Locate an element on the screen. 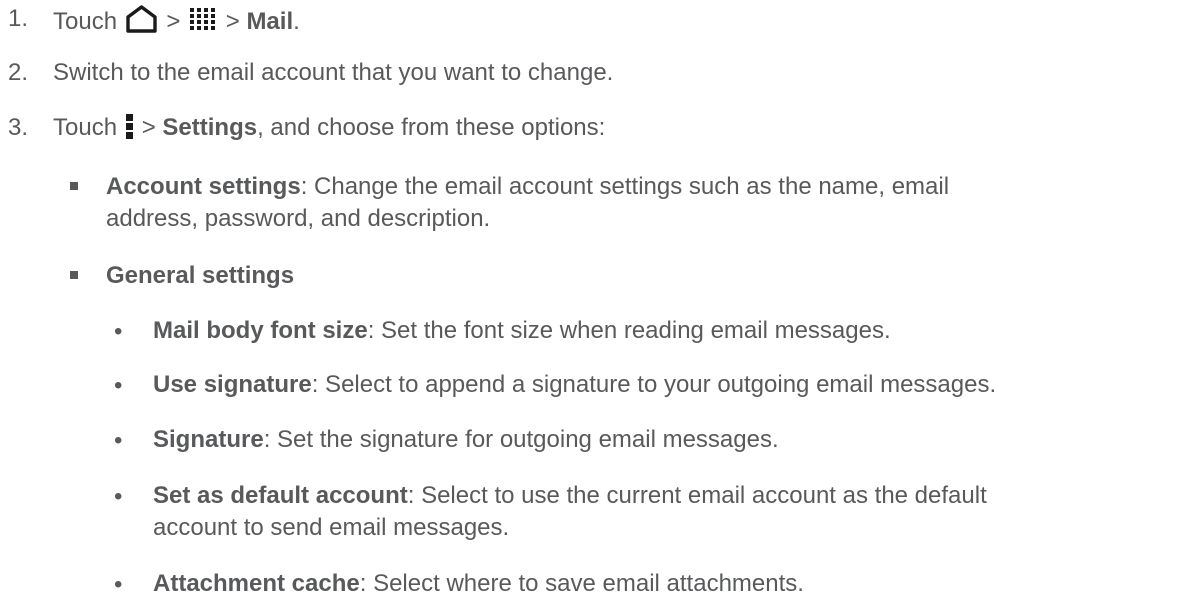 The image size is (1192, 611). step-number: 2. is located at coordinates (18, 72).